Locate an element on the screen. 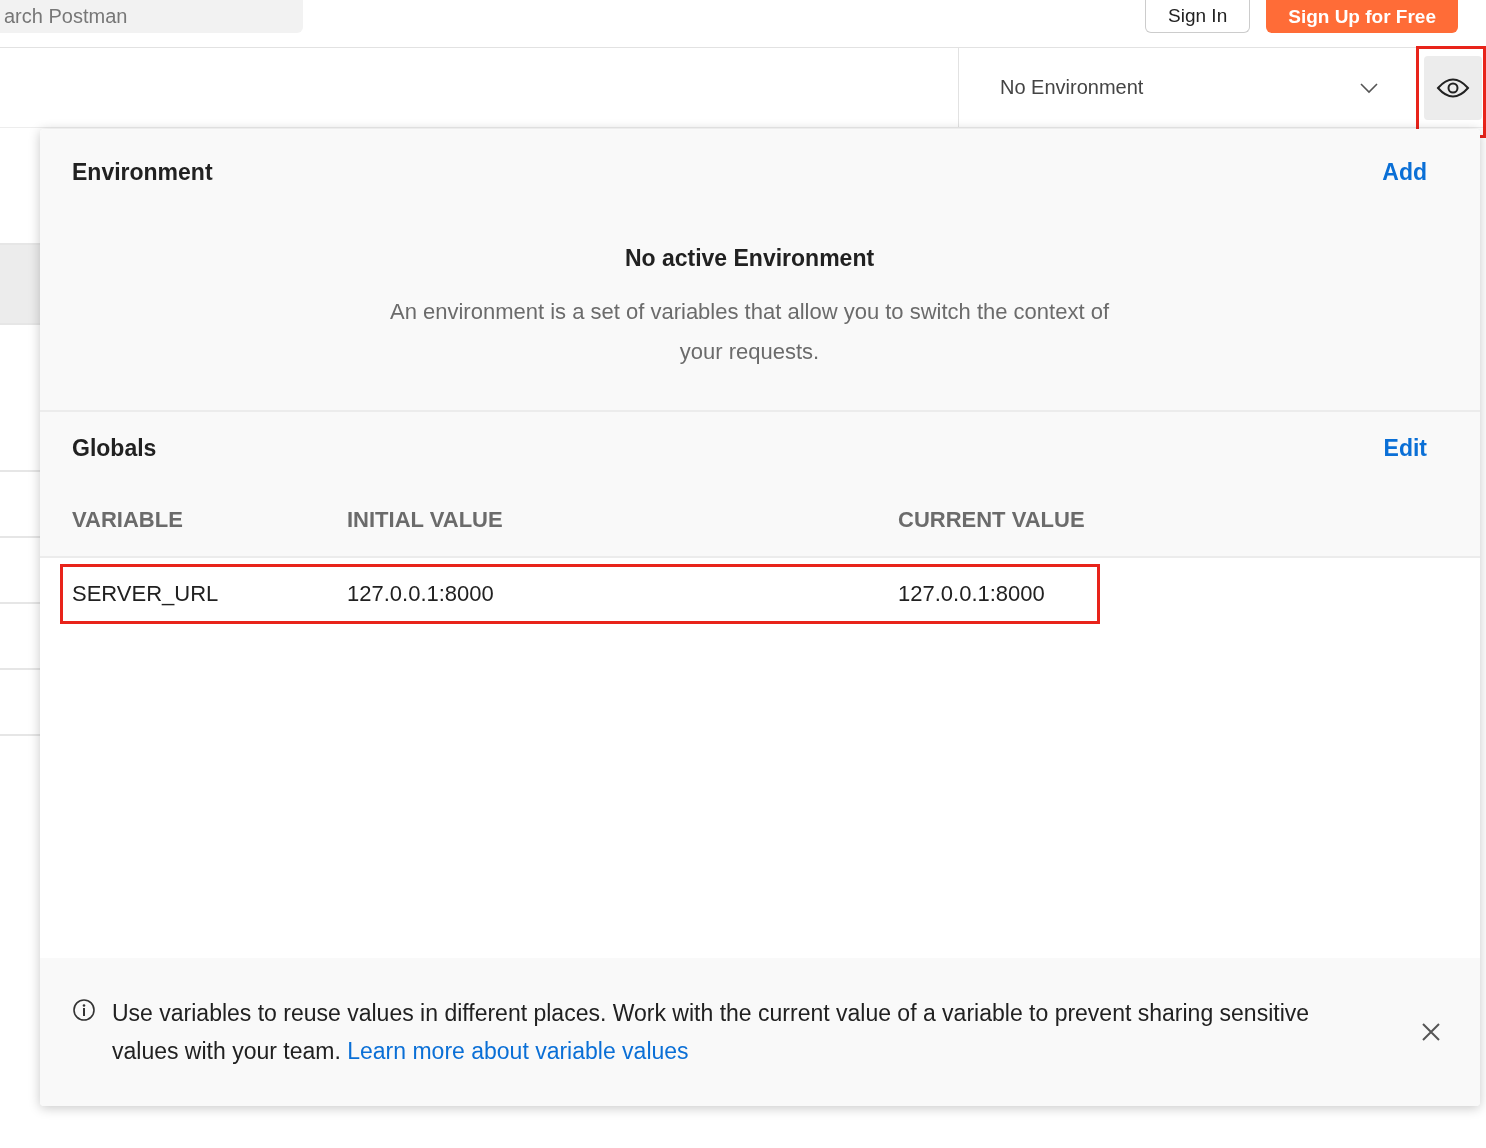 The image size is (1486, 1148). learn-more-link: Learn more about variable values is located at coordinates (518, 1051).